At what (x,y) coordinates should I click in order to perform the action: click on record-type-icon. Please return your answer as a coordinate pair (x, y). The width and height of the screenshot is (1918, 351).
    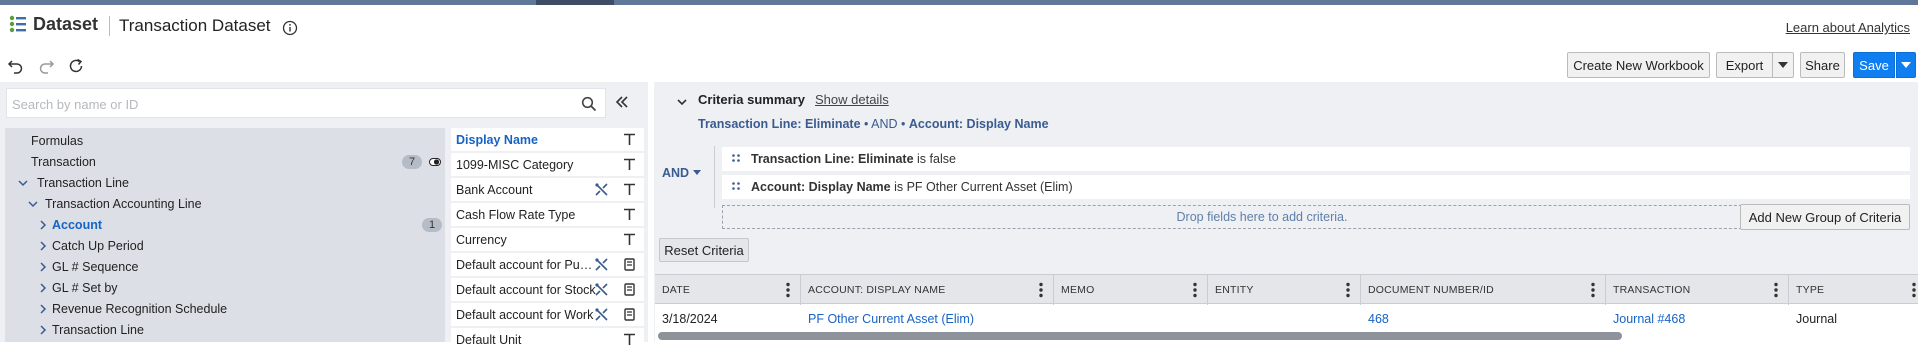
    Looking at the image, I should click on (629, 314).